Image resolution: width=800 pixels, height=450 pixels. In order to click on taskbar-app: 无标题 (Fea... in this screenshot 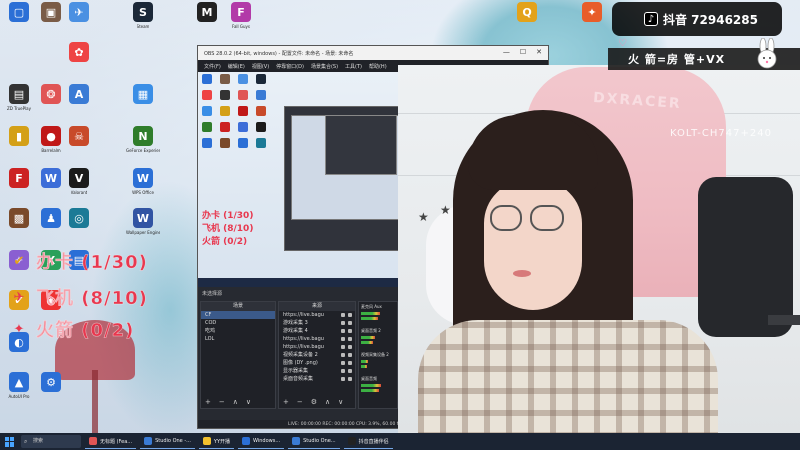, I will do `click(111, 441)`.